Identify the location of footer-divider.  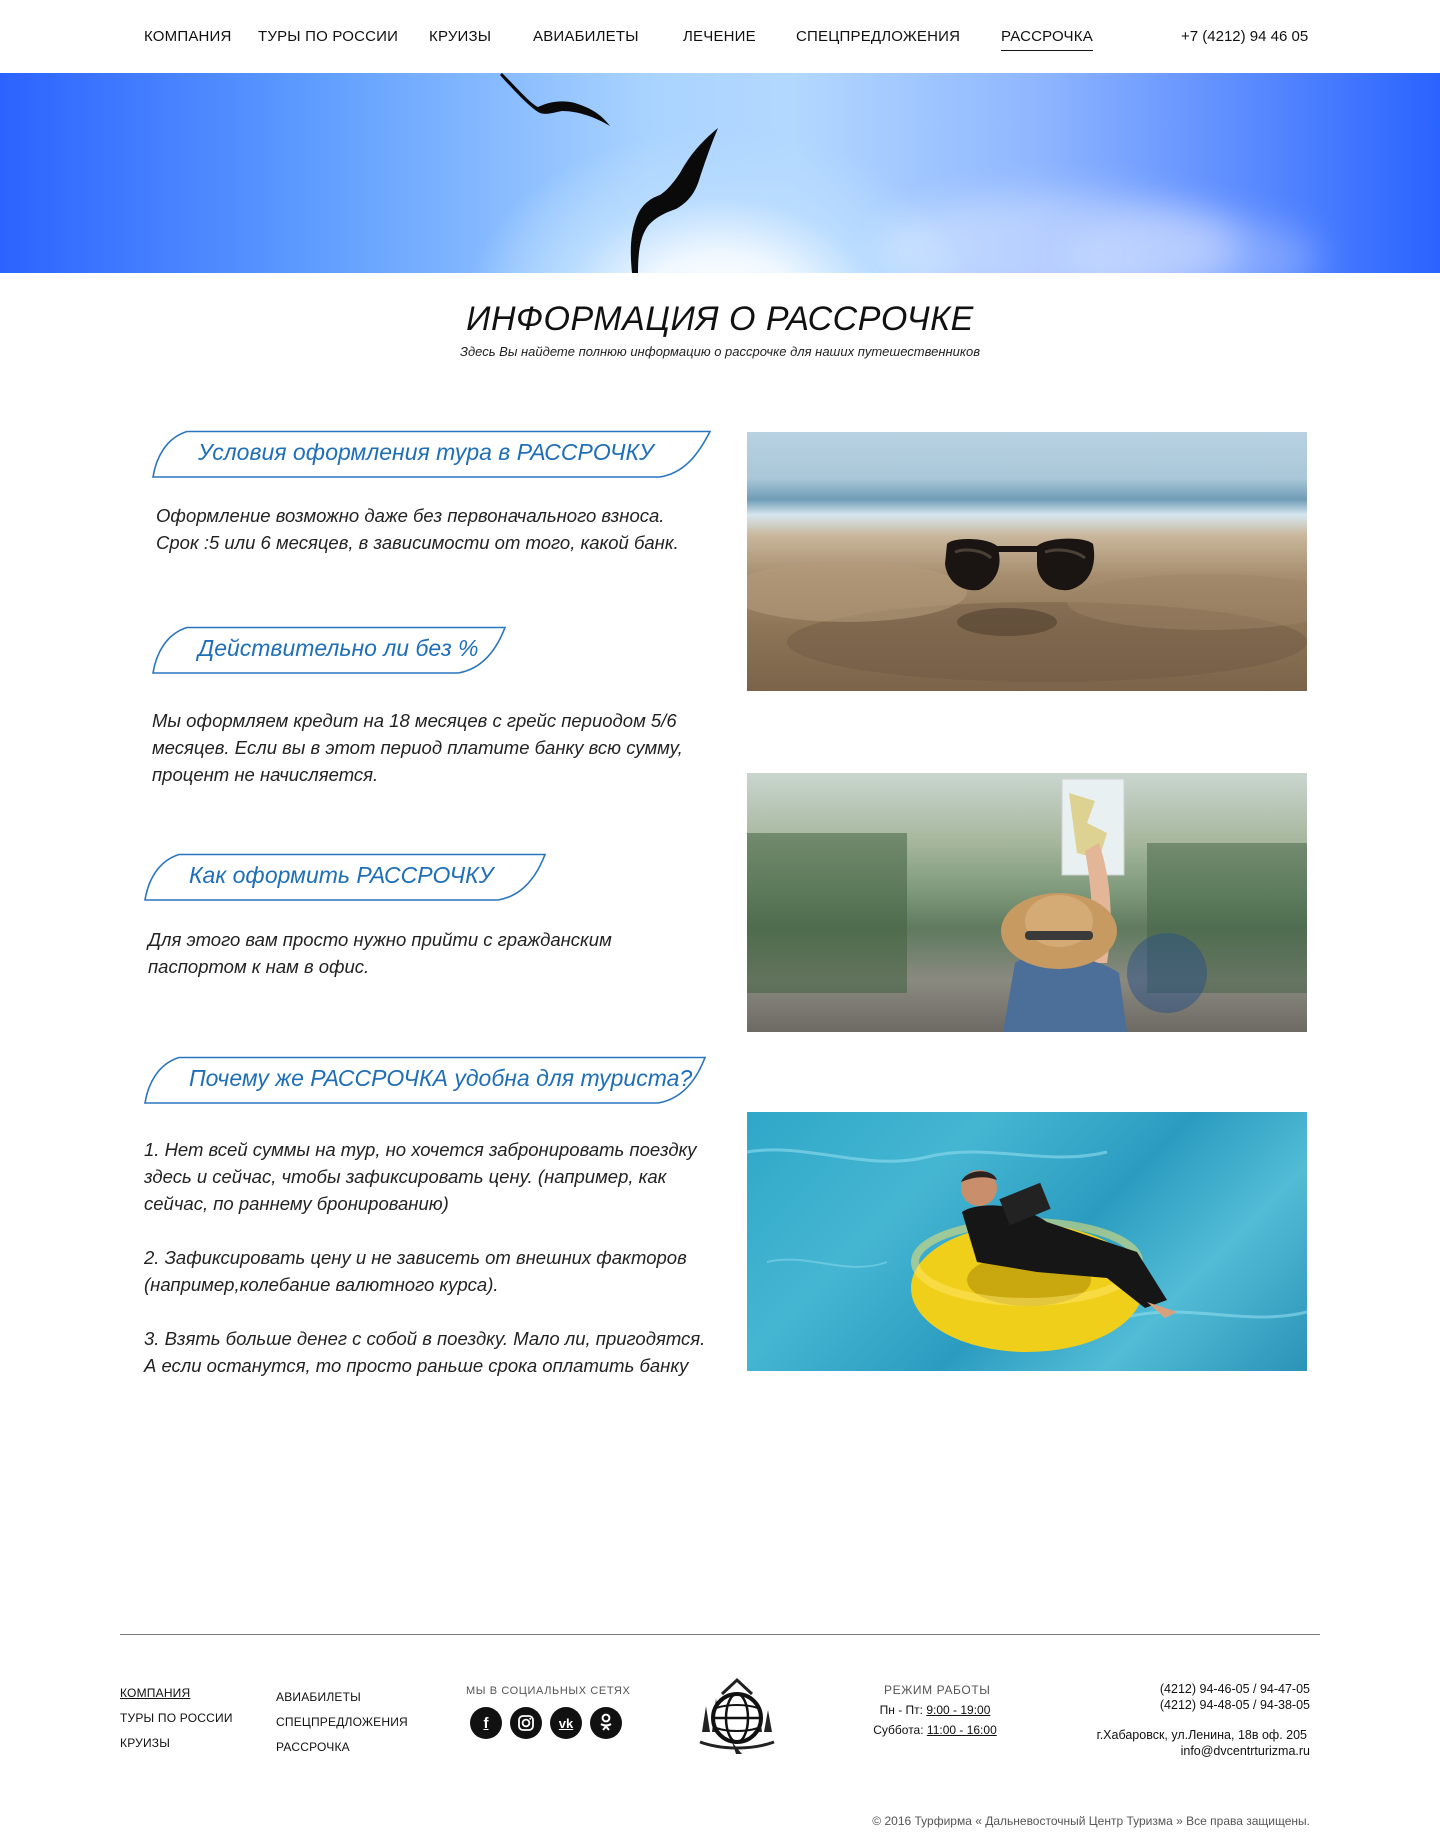
(720, 1634).